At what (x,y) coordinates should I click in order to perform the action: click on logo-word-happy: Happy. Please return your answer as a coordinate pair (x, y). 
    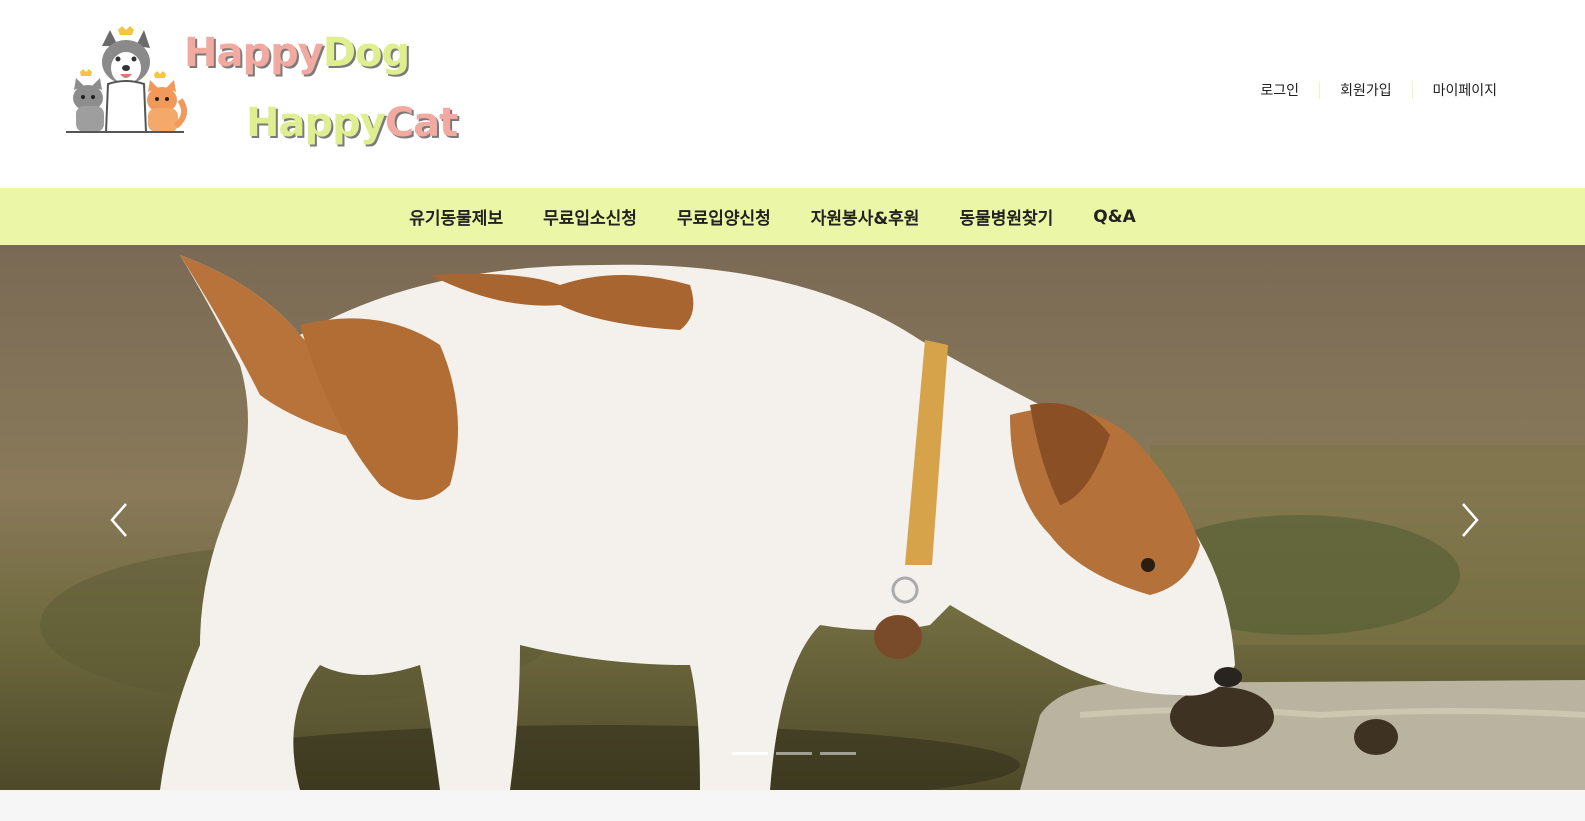
    Looking at the image, I should click on (254, 53).